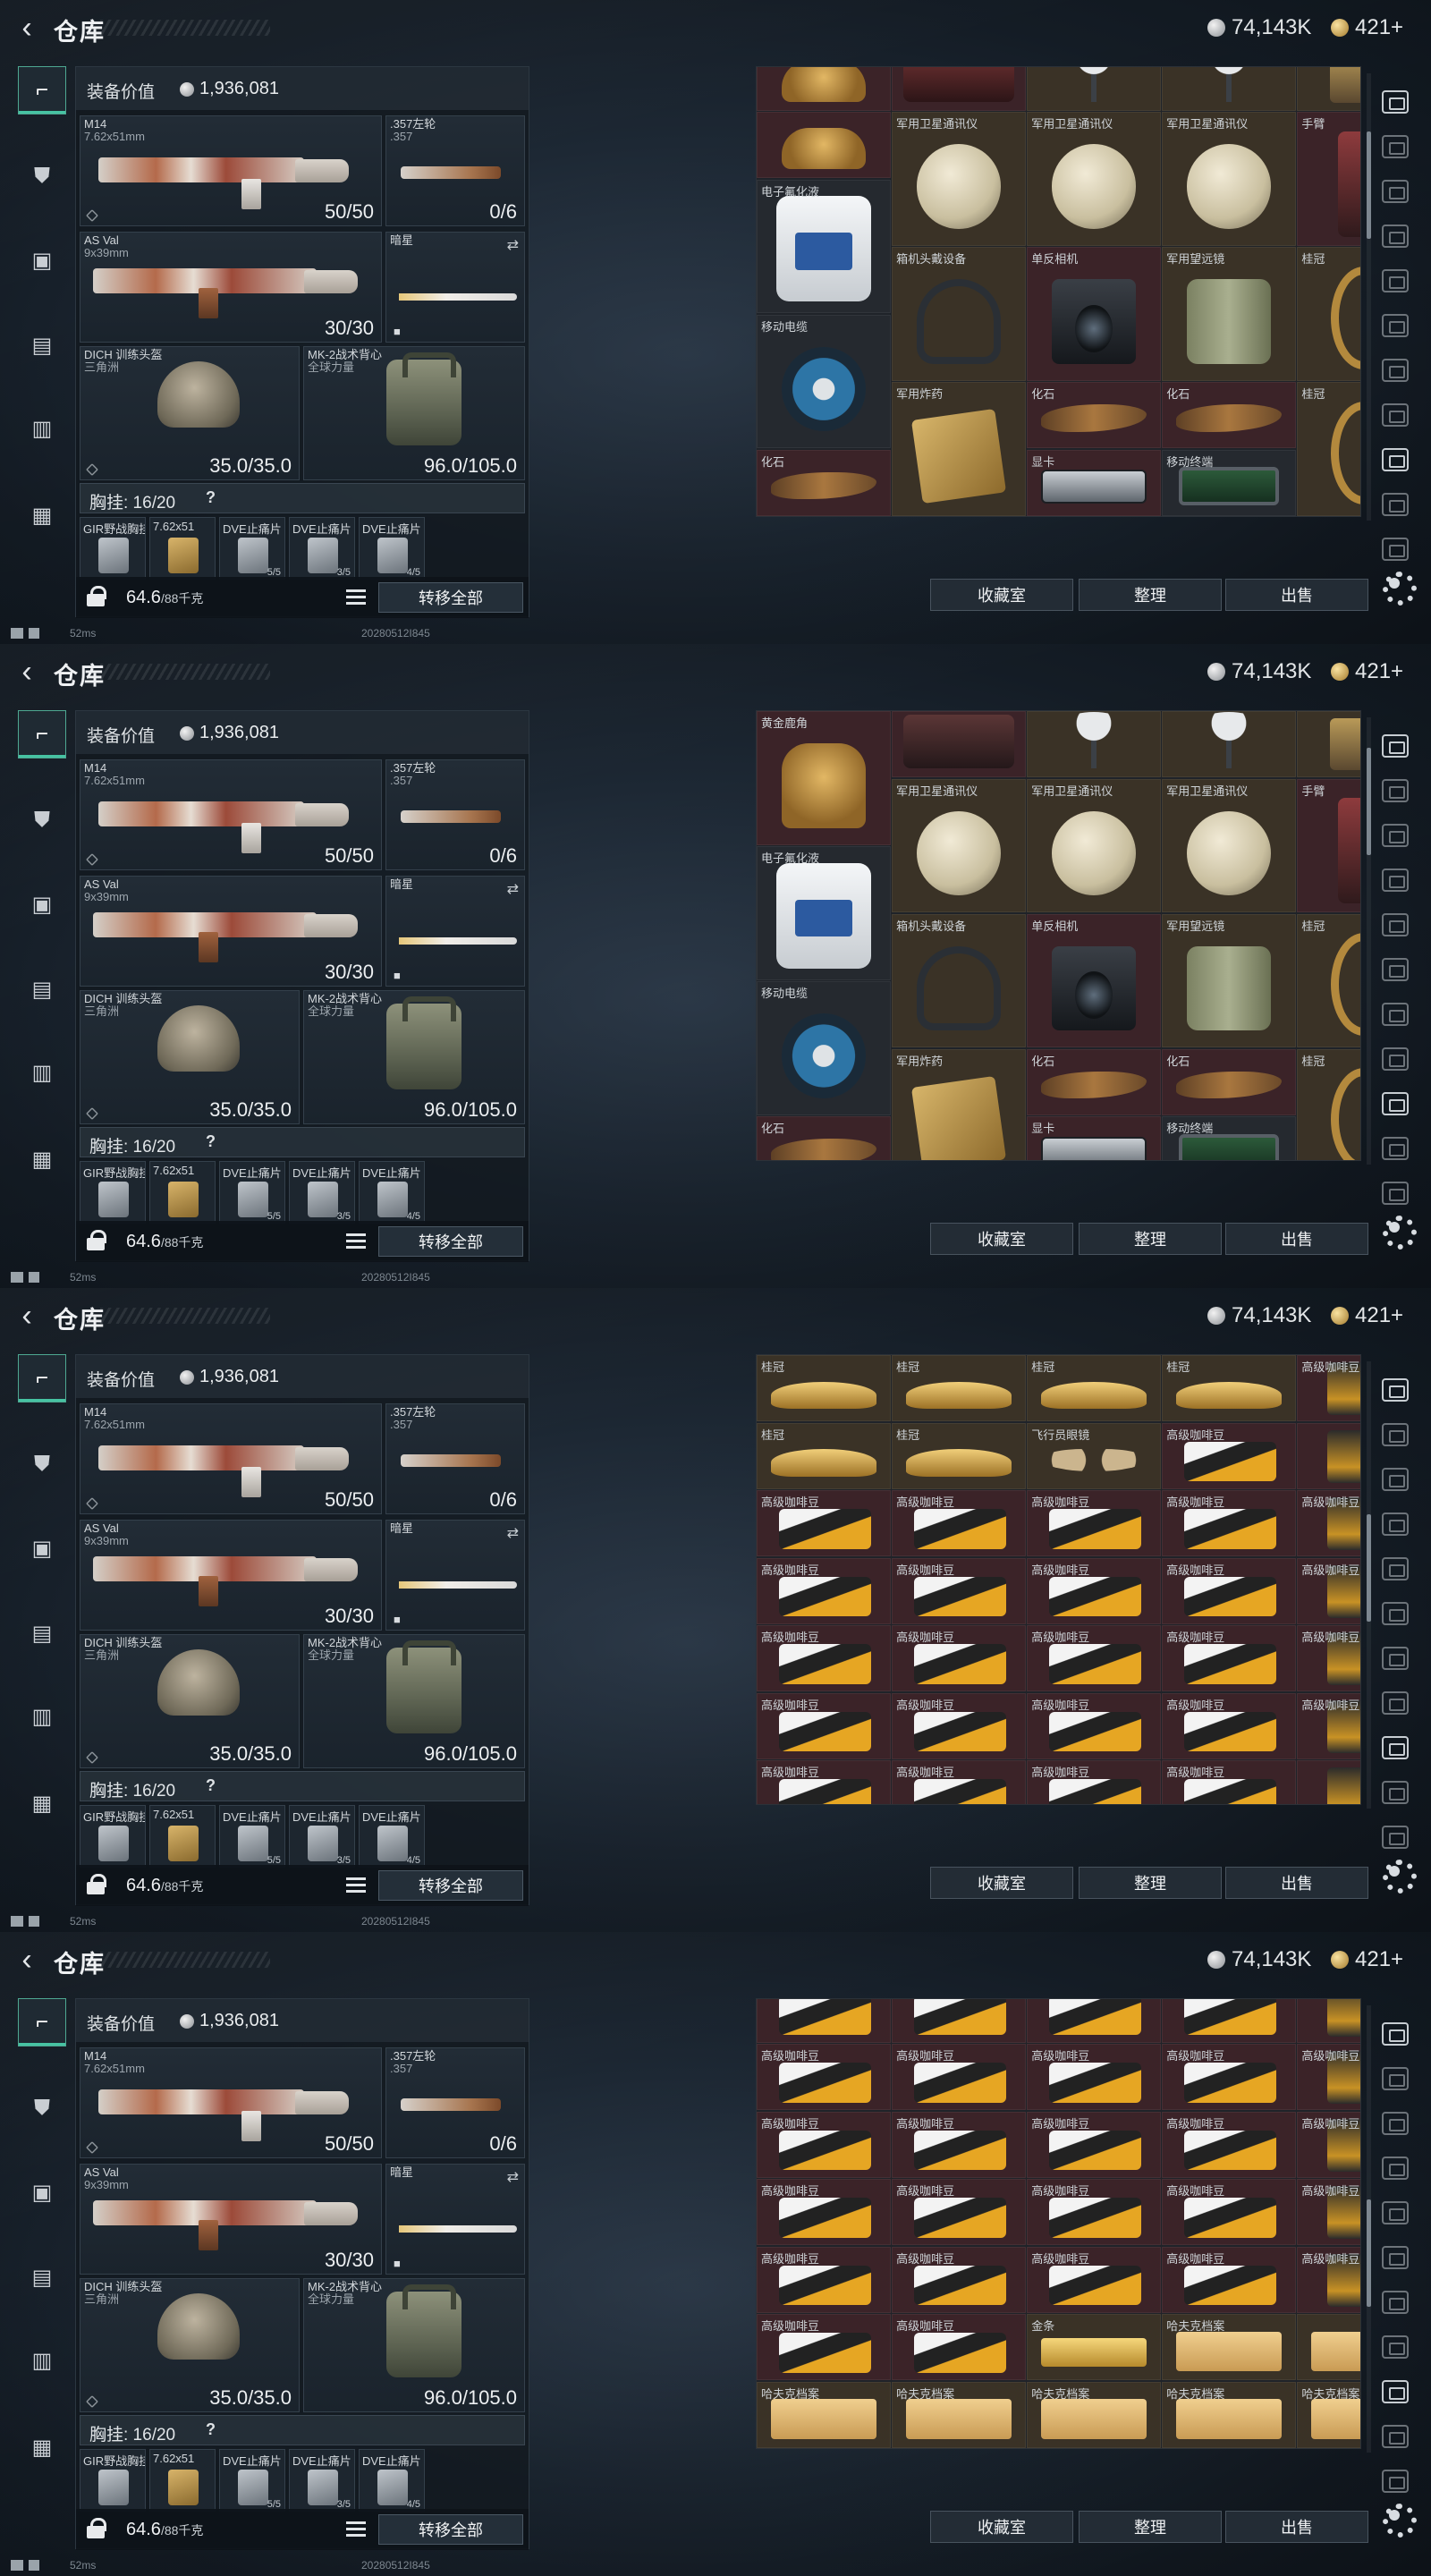 Image resolution: width=1431 pixels, height=2576 pixels. Describe the element at coordinates (1367, 27) in the screenshot. I see `gold-currency: 421+` at that location.